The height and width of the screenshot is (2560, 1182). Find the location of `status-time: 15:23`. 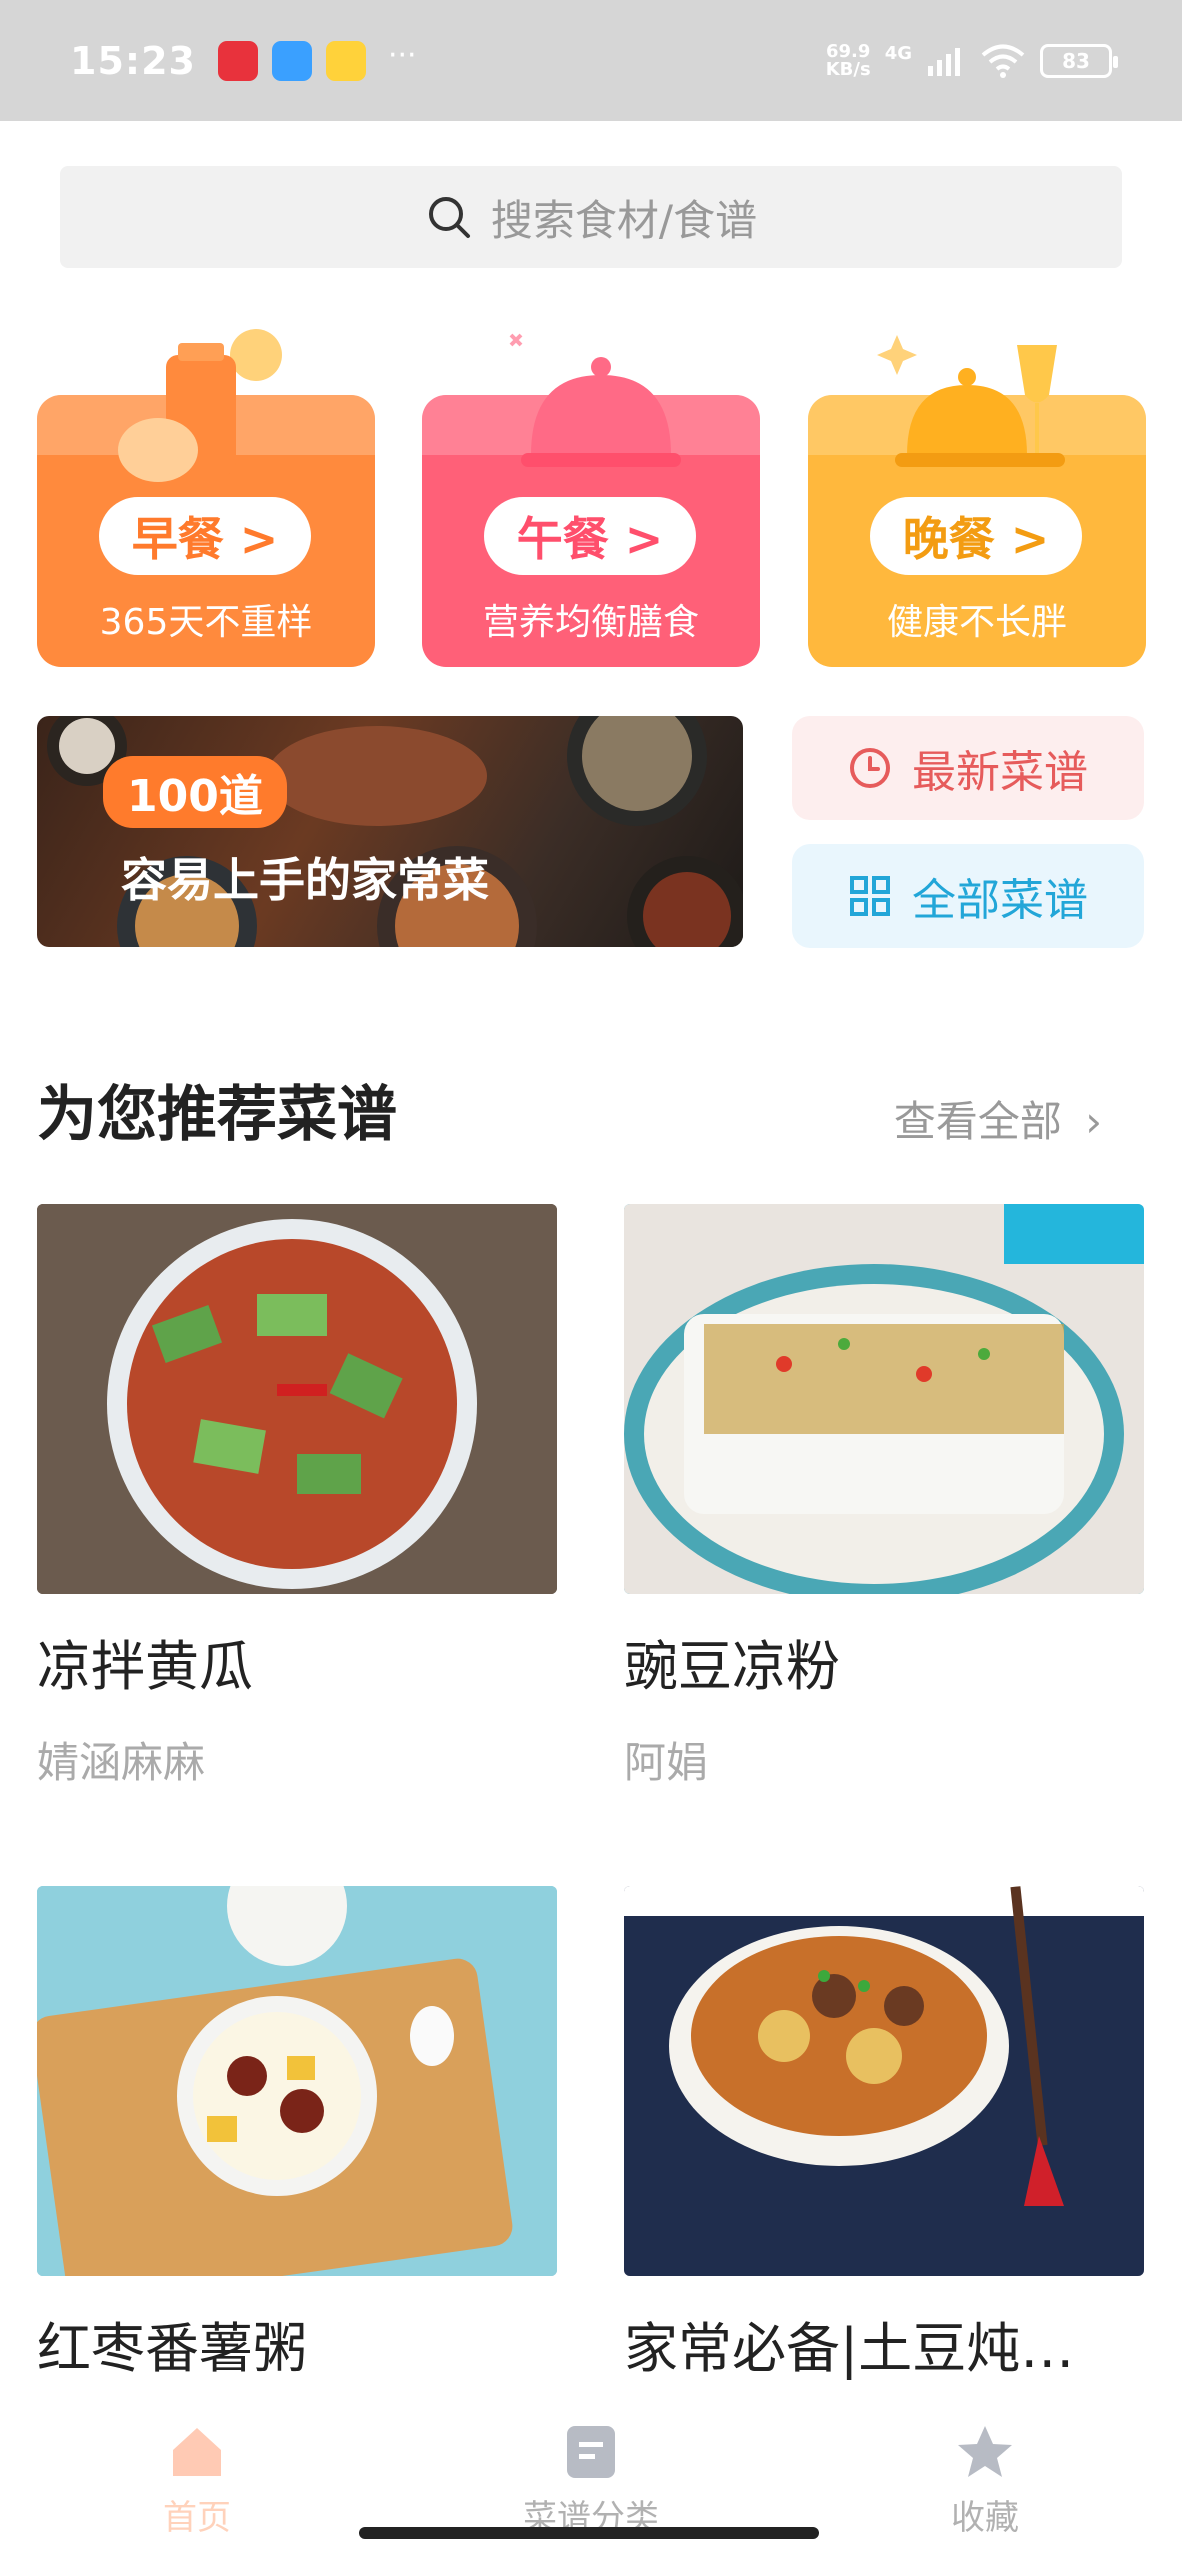

status-time: 15:23 is located at coordinates (133, 60).